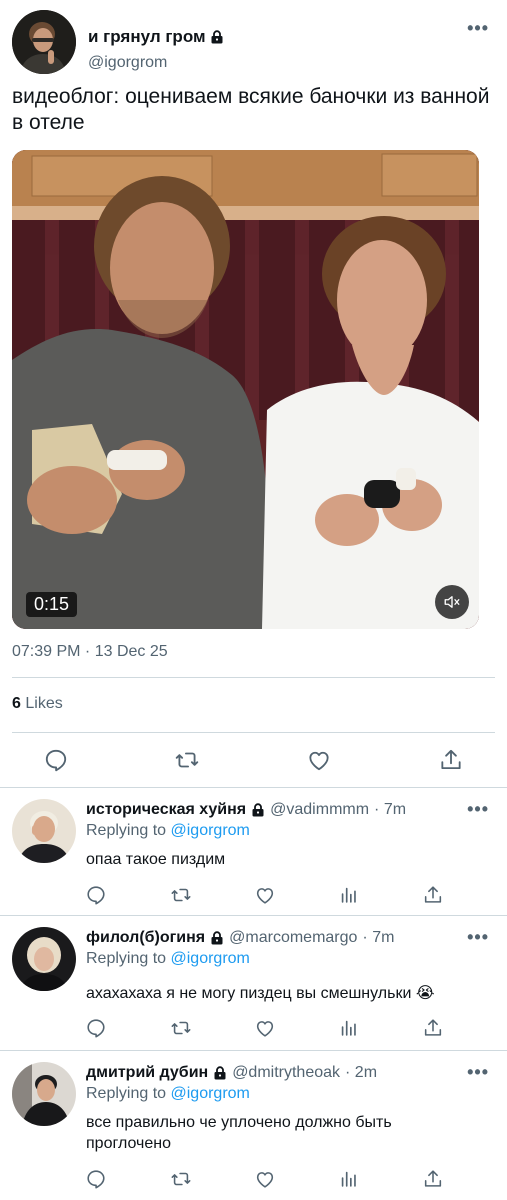 The height and width of the screenshot is (1200, 507). I want to click on reply-author-handle: @dmitrytheoak, so click(286, 1073).